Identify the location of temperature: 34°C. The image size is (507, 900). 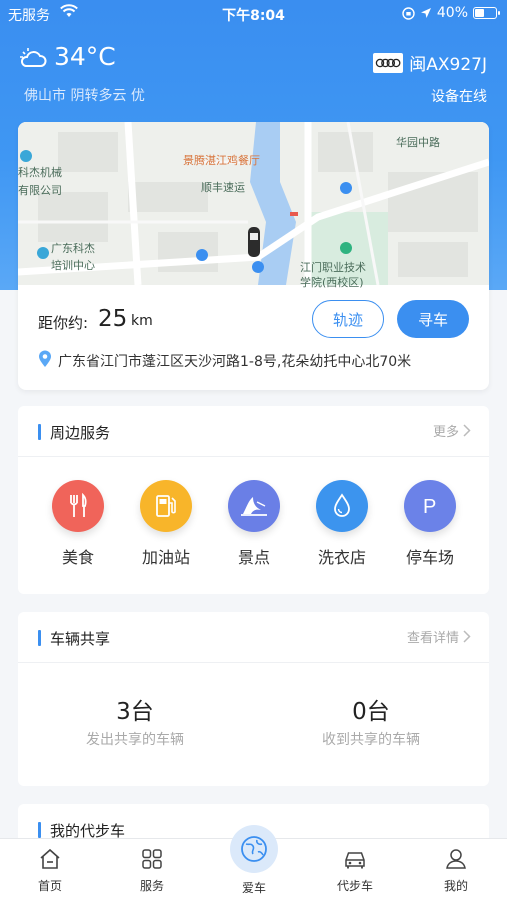
(85, 56).